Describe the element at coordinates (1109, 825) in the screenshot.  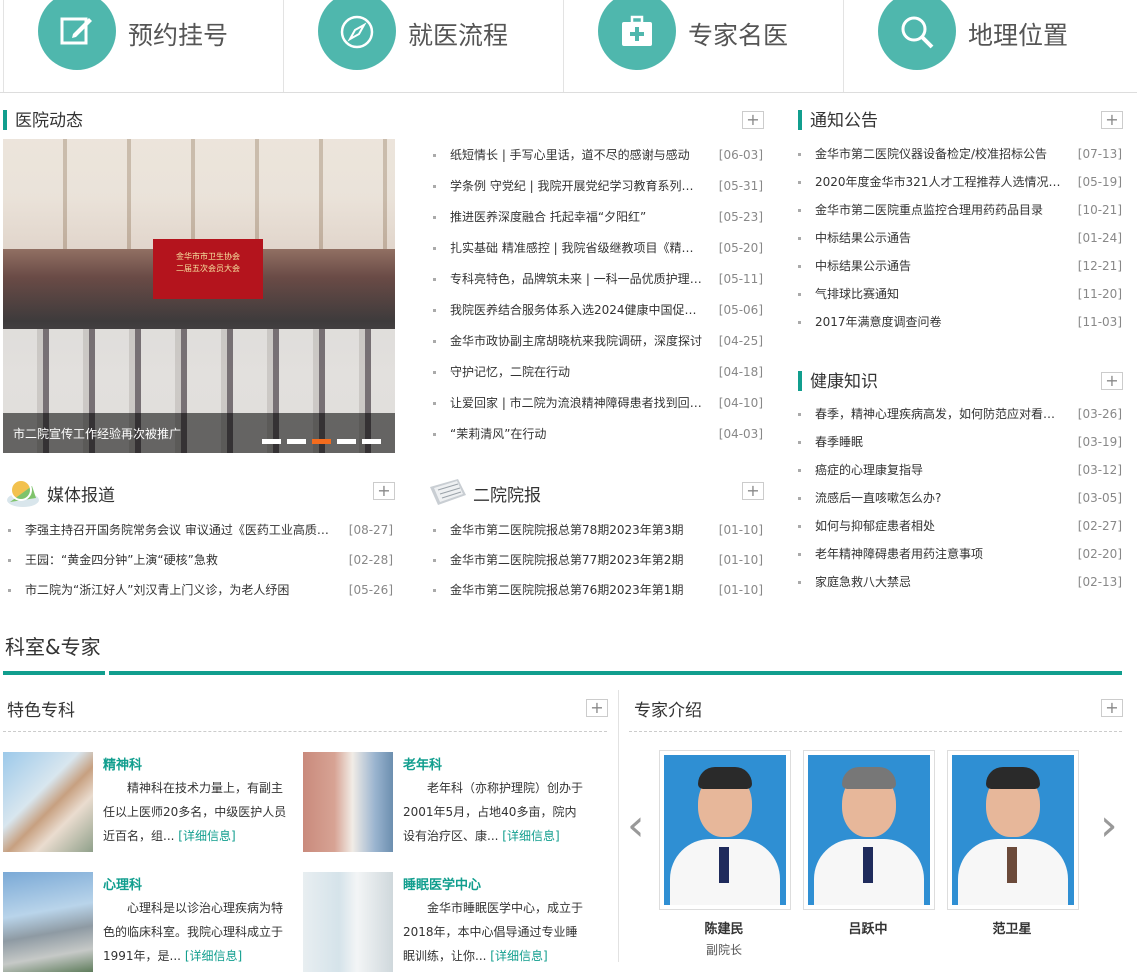
I see `next-arrow-icon: ›` at that location.